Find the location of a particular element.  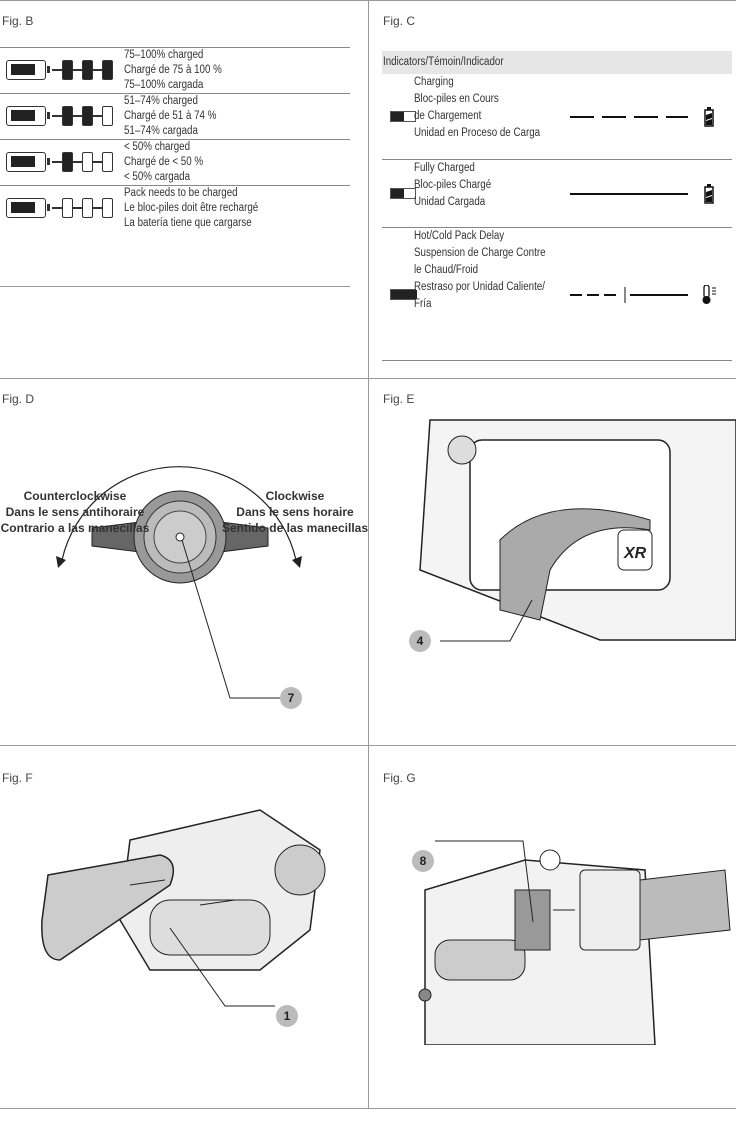

belt-sander-illustration is located at coordinates (183, 908).